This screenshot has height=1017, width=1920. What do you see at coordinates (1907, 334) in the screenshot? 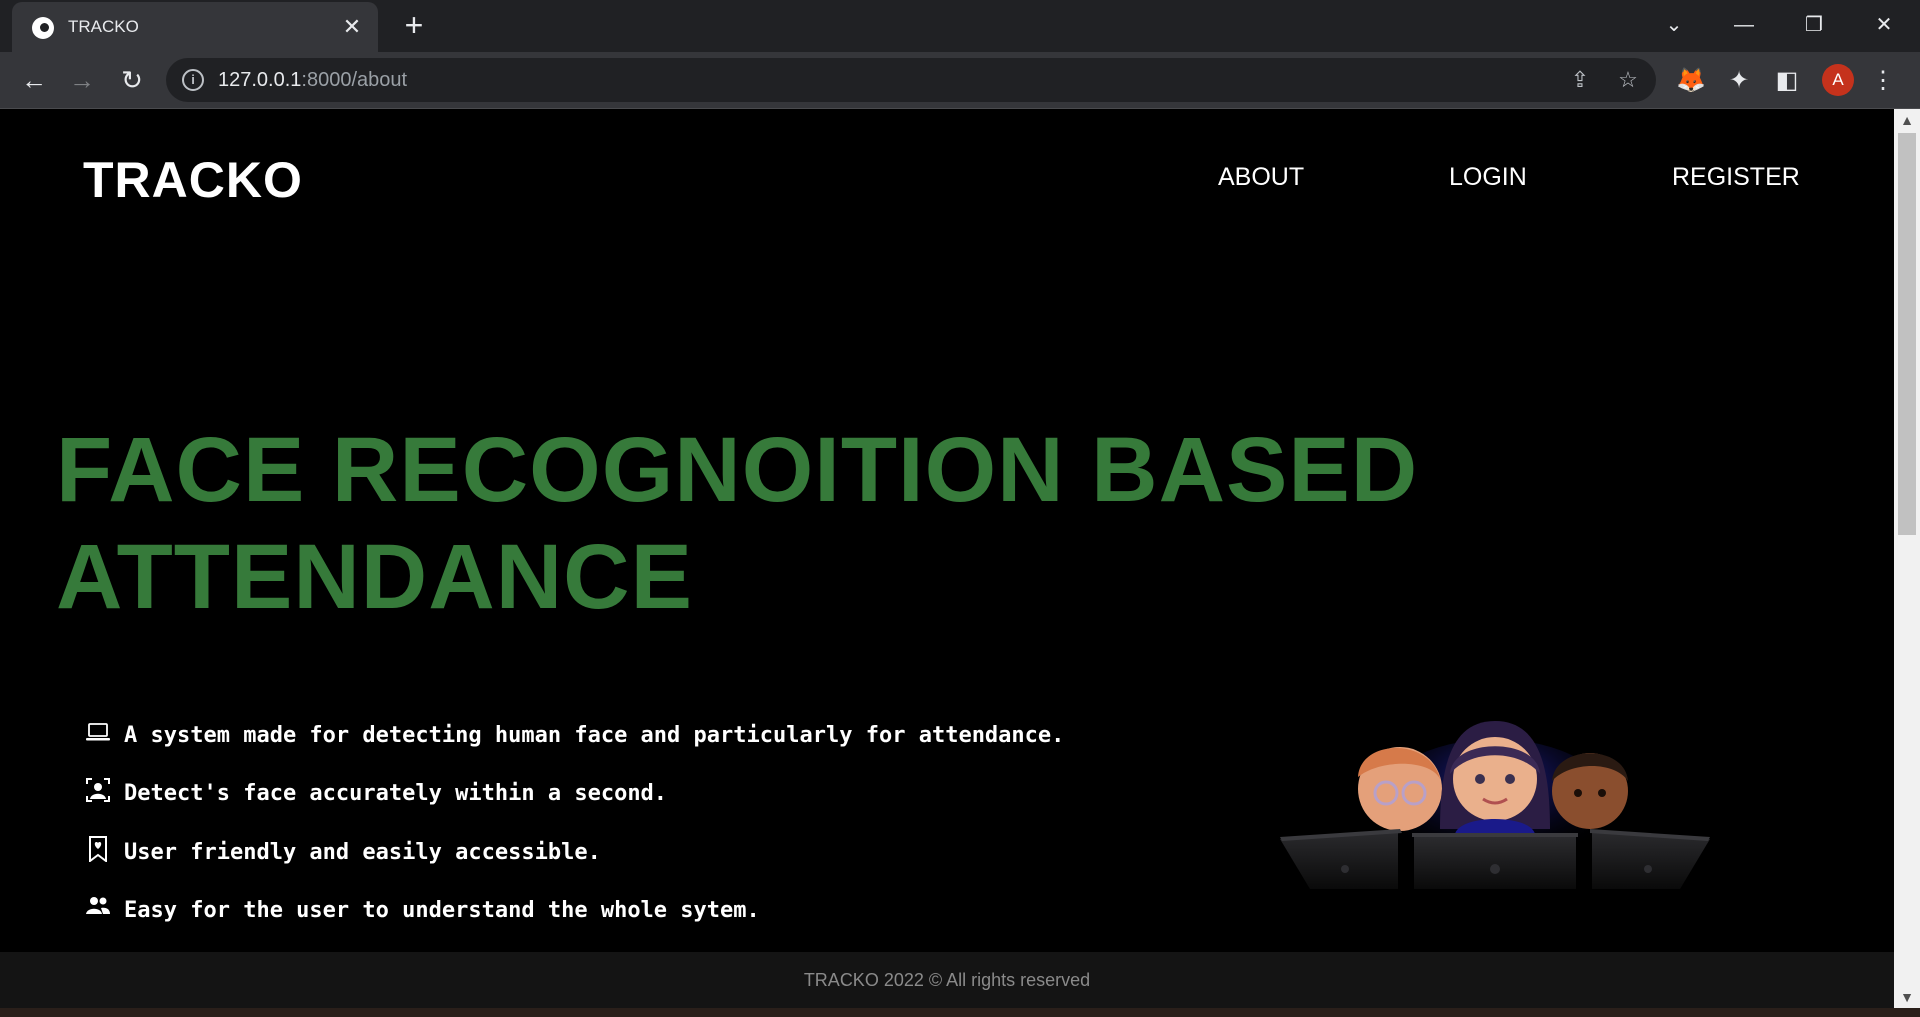
I see `scroll-thumb` at bounding box center [1907, 334].